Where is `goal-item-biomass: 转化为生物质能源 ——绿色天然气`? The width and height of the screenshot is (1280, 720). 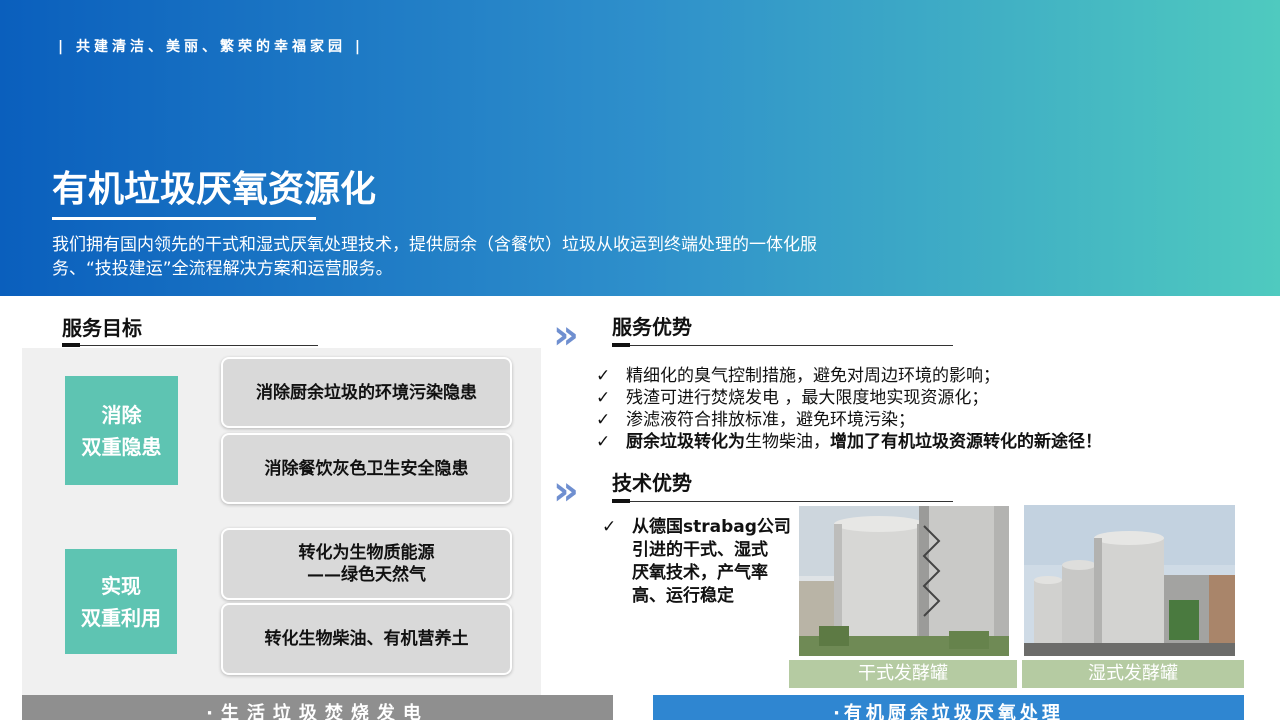 goal-item-biomass: 转化为生物质能源 ——绿色天然气 is located at coordinates (366, 564).